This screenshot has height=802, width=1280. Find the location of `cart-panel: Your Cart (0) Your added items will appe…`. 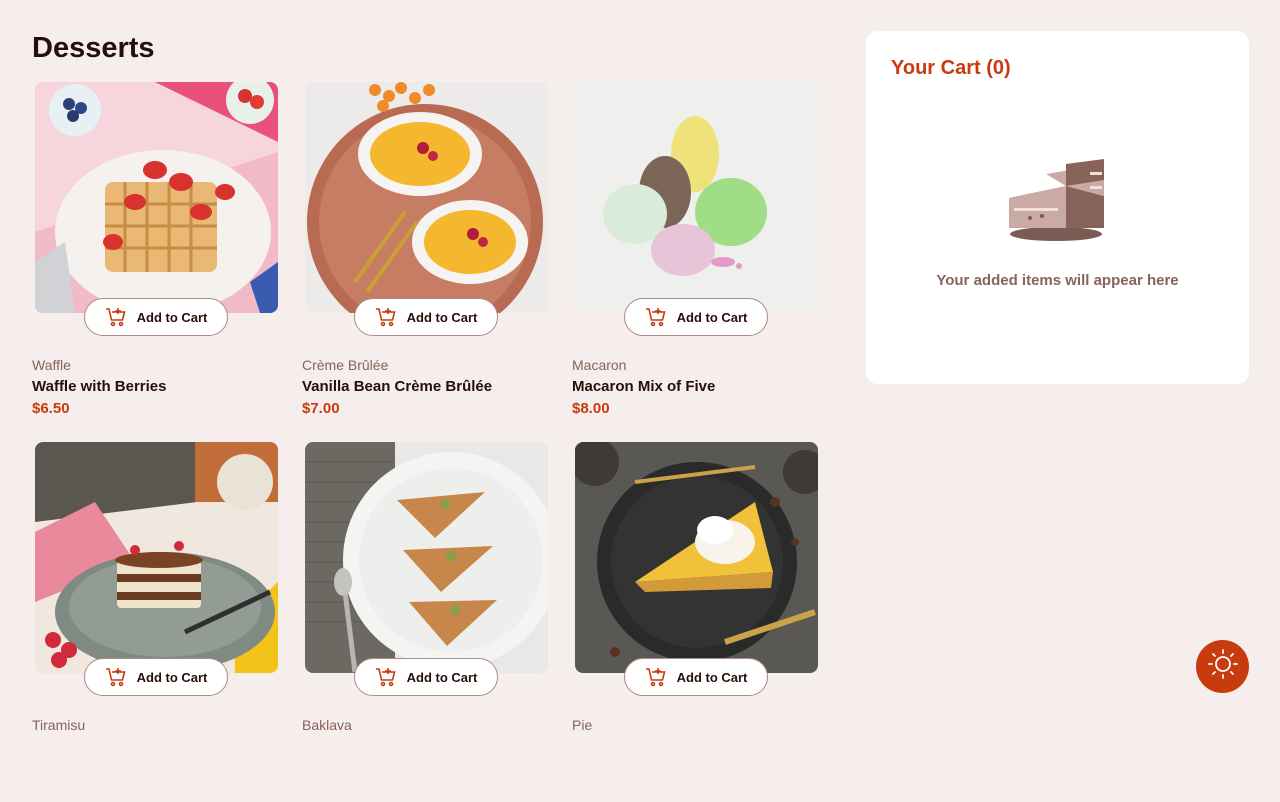

cart-panel: Your Cart (0) Your added items will appe… is located at coordinates (1057, 207).